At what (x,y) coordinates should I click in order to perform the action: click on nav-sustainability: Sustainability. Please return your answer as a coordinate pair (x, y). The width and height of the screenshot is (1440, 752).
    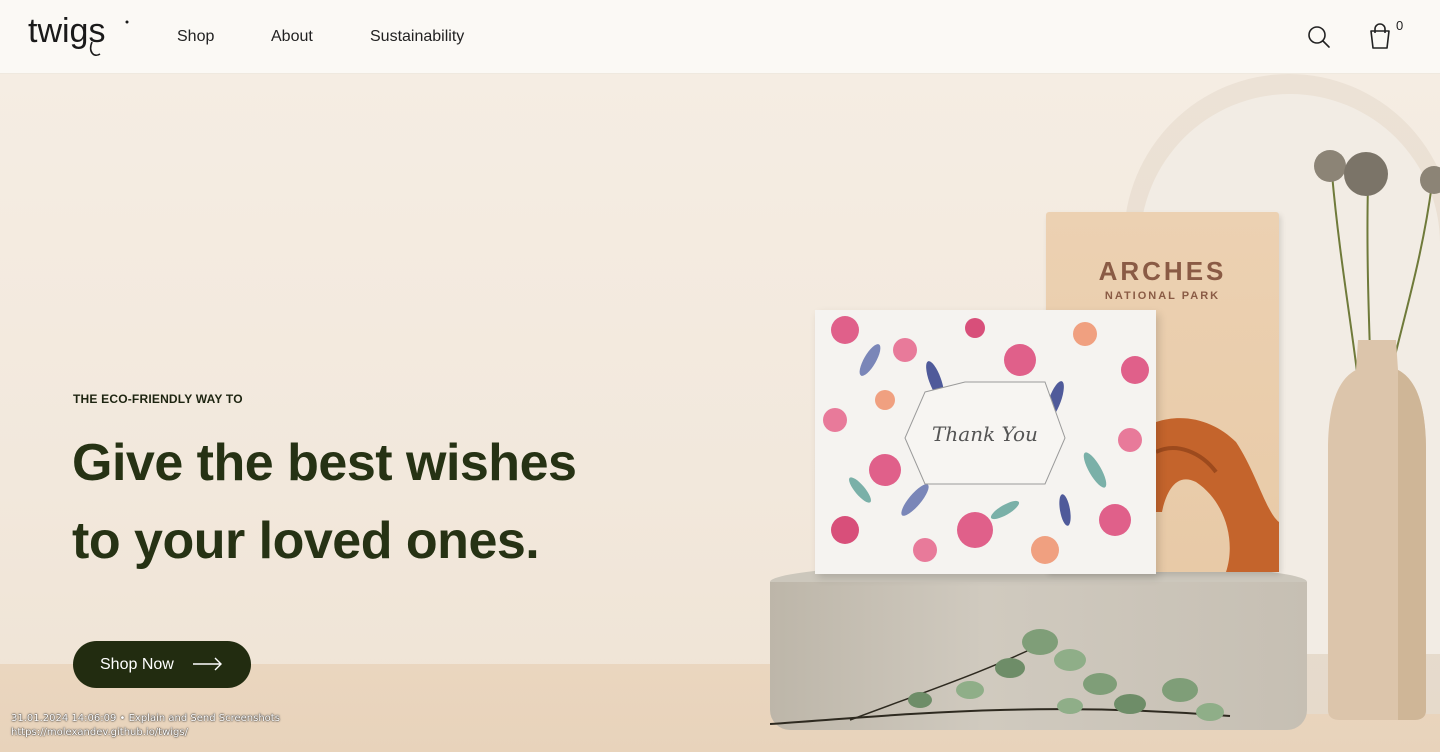
    Looking at the image, I should click on (417, 37).